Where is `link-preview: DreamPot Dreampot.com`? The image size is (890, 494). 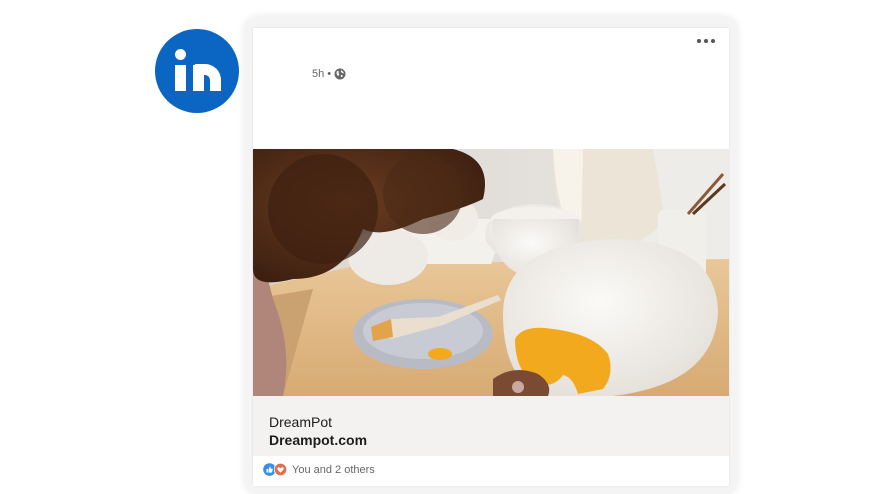
link-preview: DreamPot Dreampot.com is located at coordinates (491, 426).